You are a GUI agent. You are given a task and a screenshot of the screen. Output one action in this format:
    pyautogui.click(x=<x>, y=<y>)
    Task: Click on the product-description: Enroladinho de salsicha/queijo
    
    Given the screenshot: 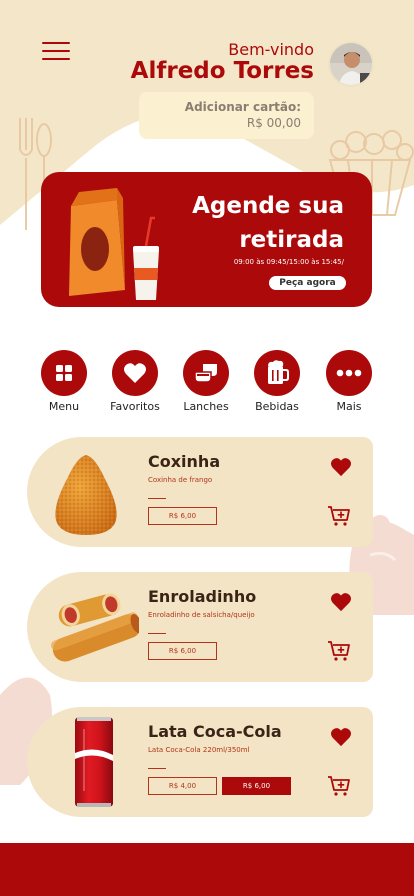 What is the action you would take?
    pyautogui.click(x=201, y=615)
    